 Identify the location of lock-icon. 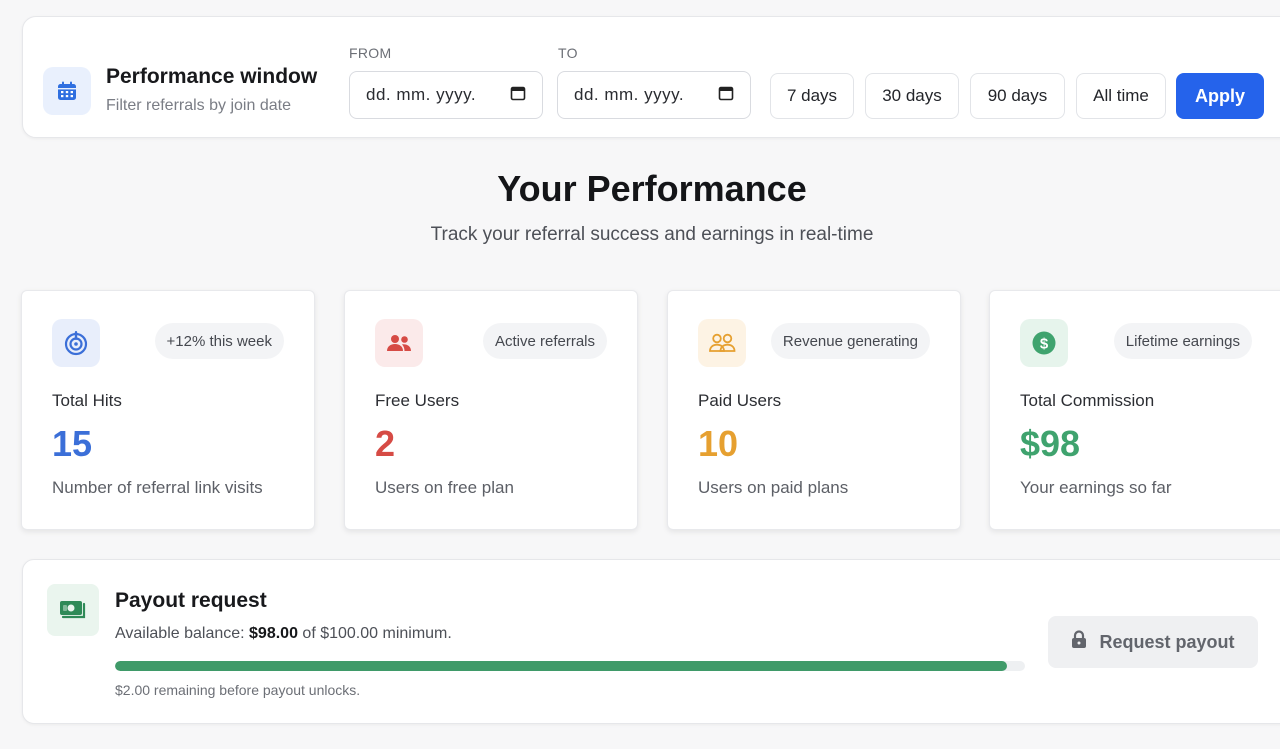
(1079, 642).